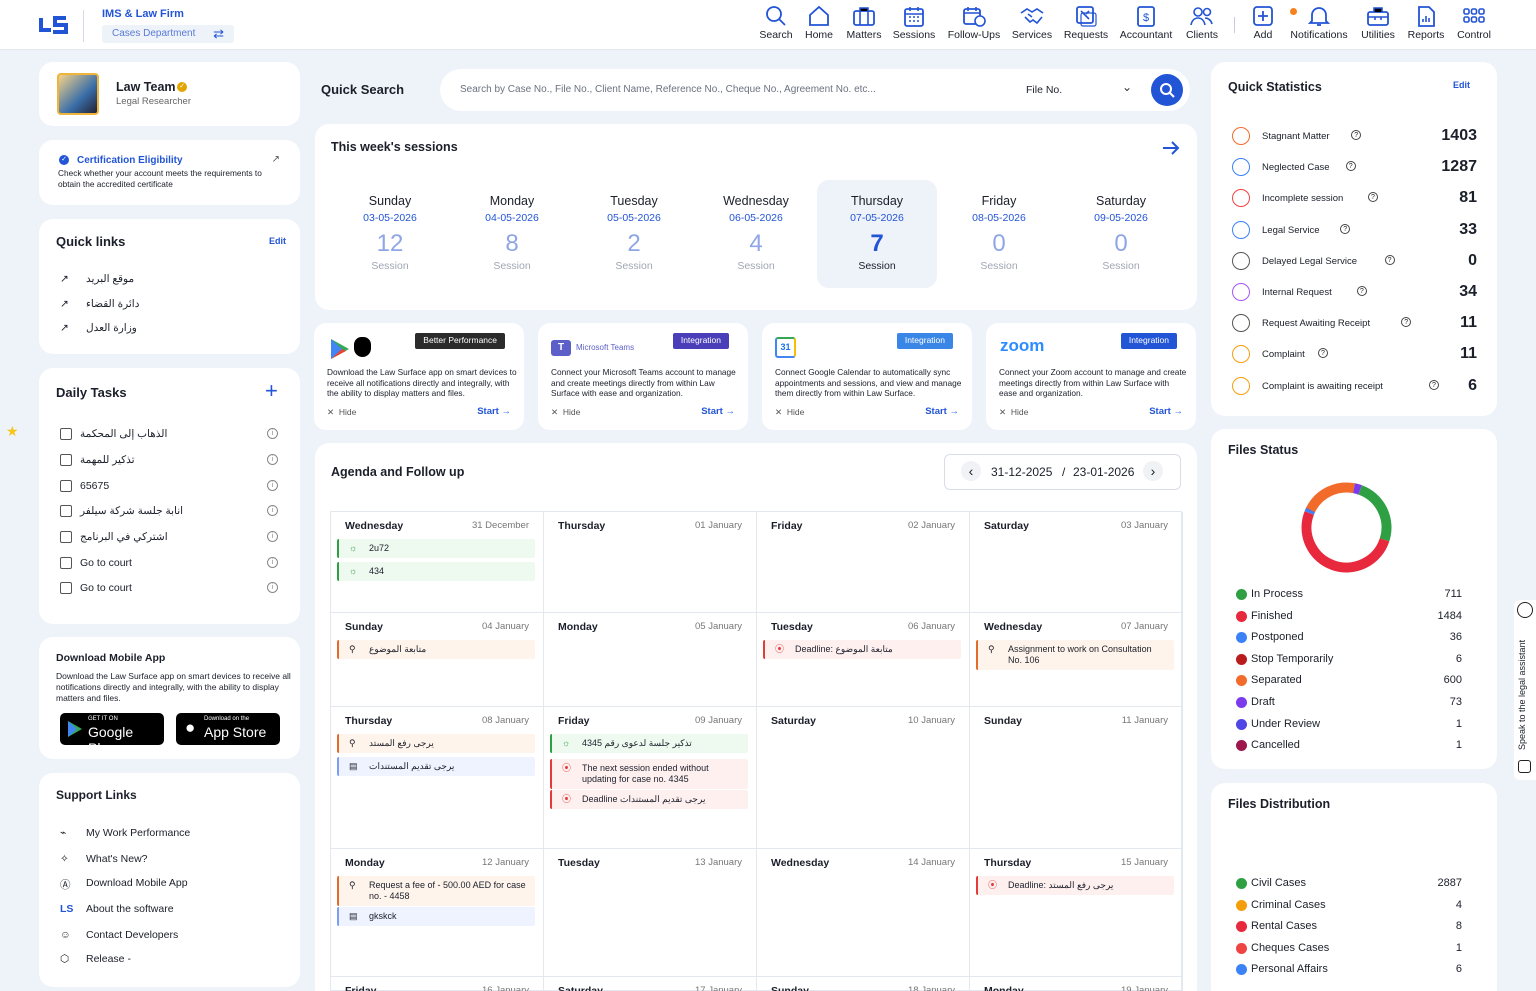 Image resolution: width=1536 pixels, height=991 pixels. I want to click on nav-matters: Matters, so click(864, 25).